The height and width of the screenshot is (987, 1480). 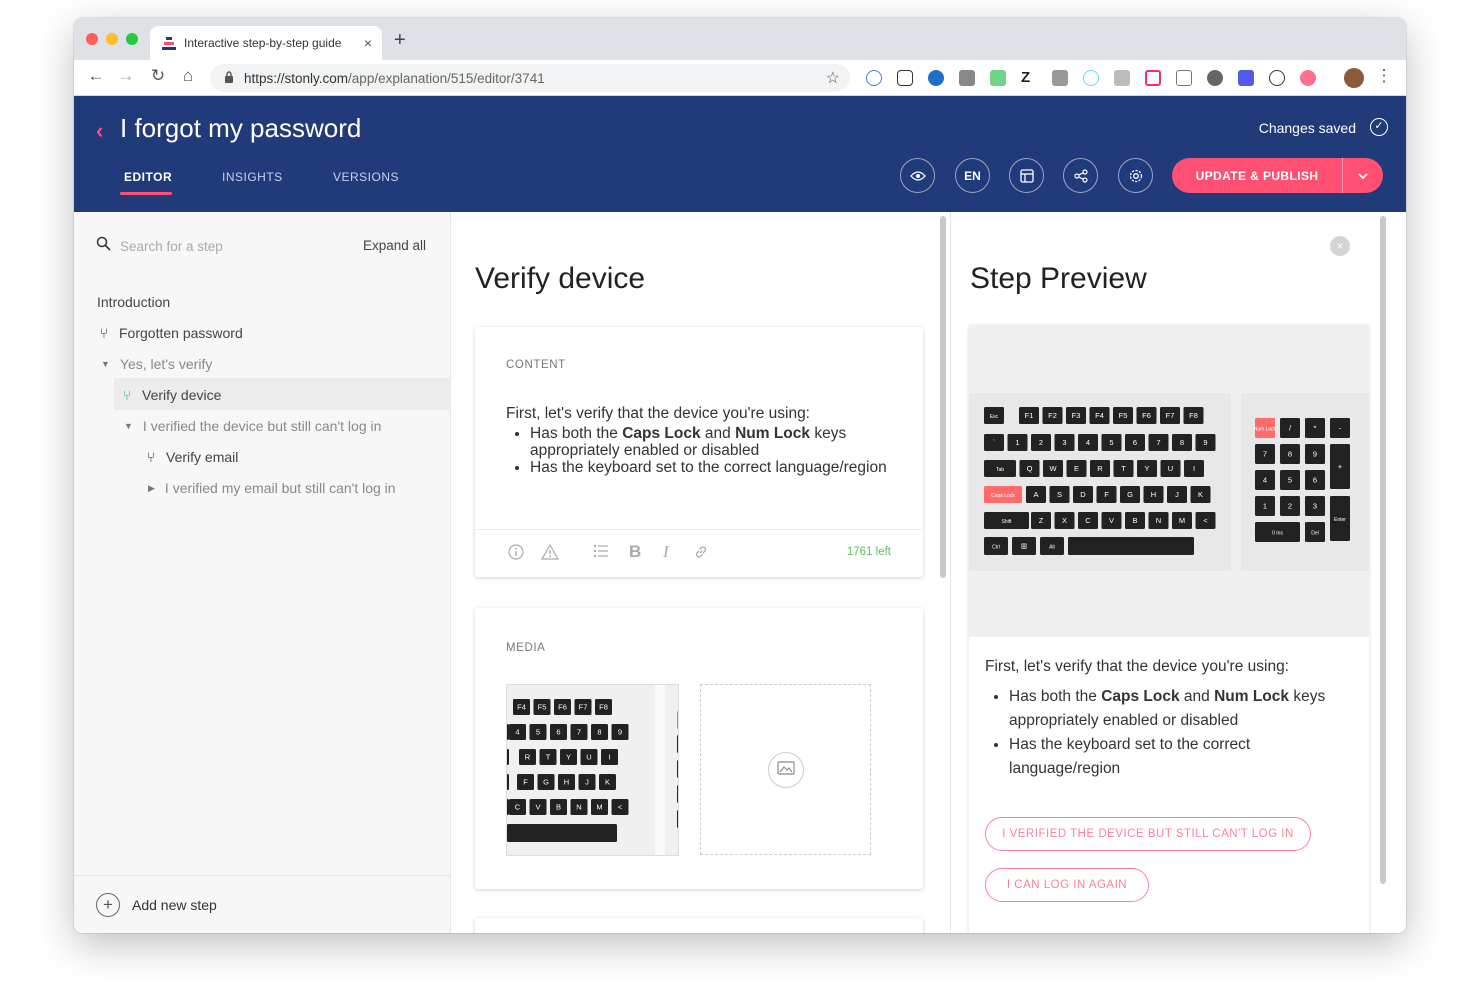 What do you see at coordinates (266, 43) in the screenshot?
I see `browser-tab: Interactive step-by-step guide ×` at bounding box center [266, 43].